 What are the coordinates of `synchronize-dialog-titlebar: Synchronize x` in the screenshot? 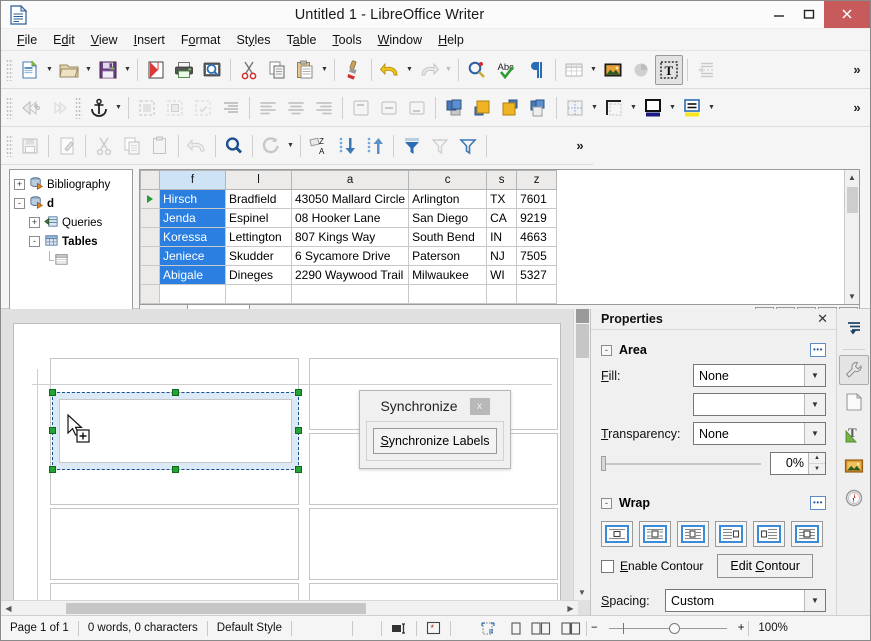 It's located at (435, 406).